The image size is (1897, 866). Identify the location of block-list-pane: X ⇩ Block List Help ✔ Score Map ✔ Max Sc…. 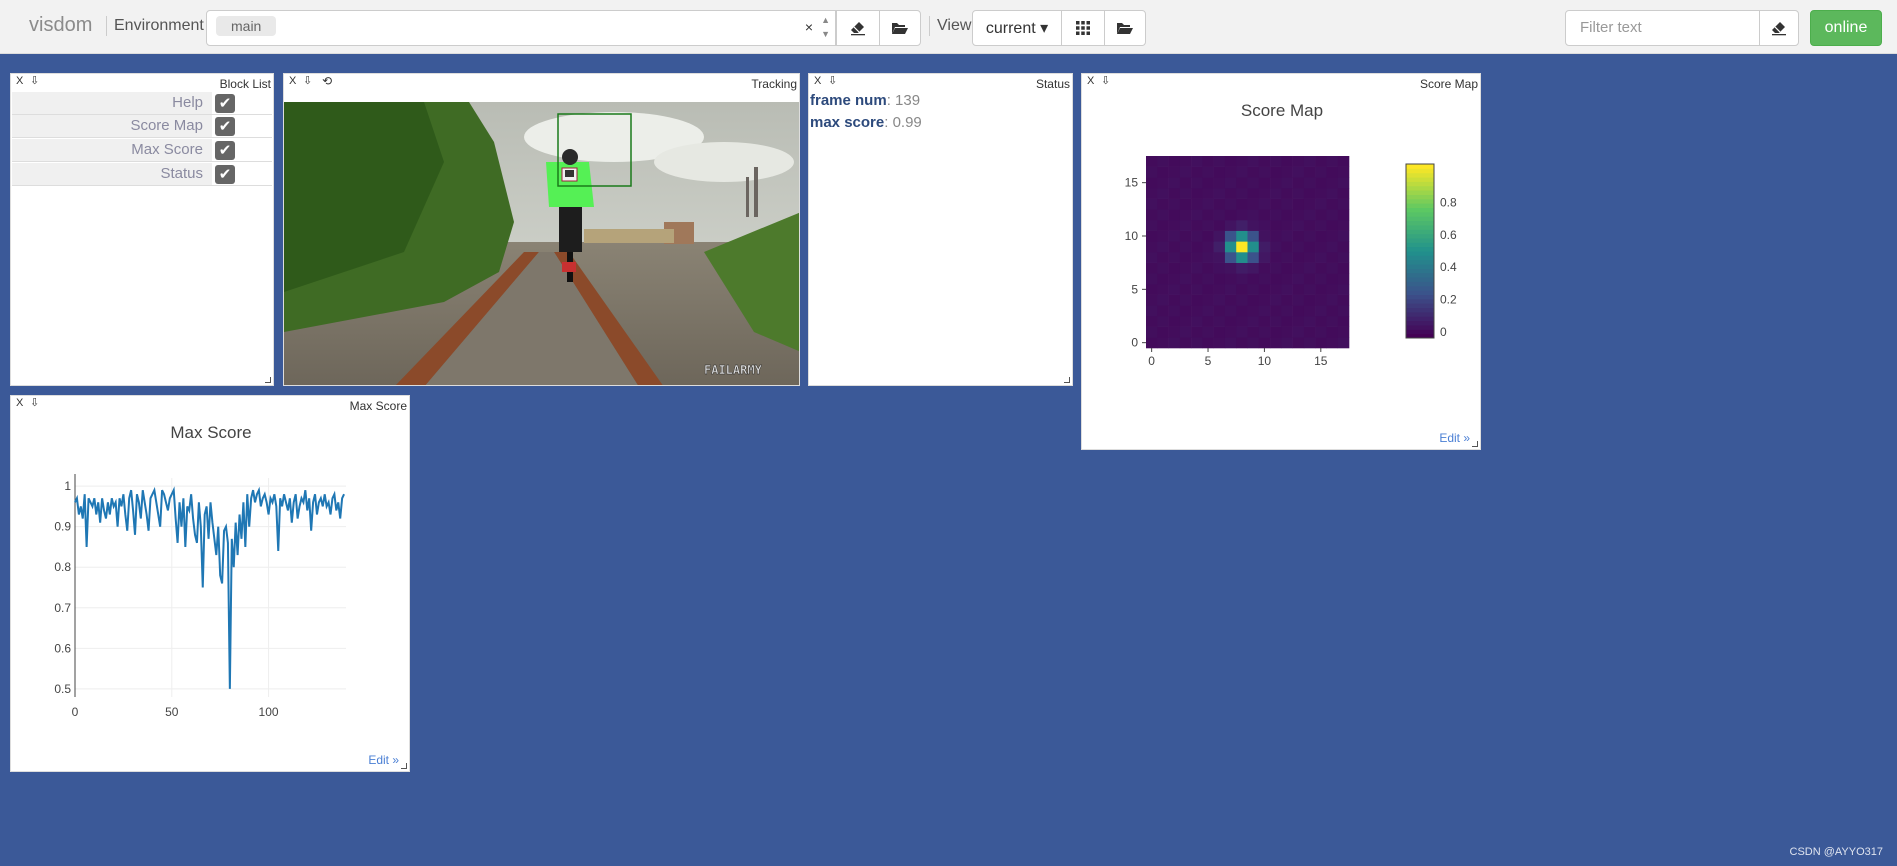
(142, 229).